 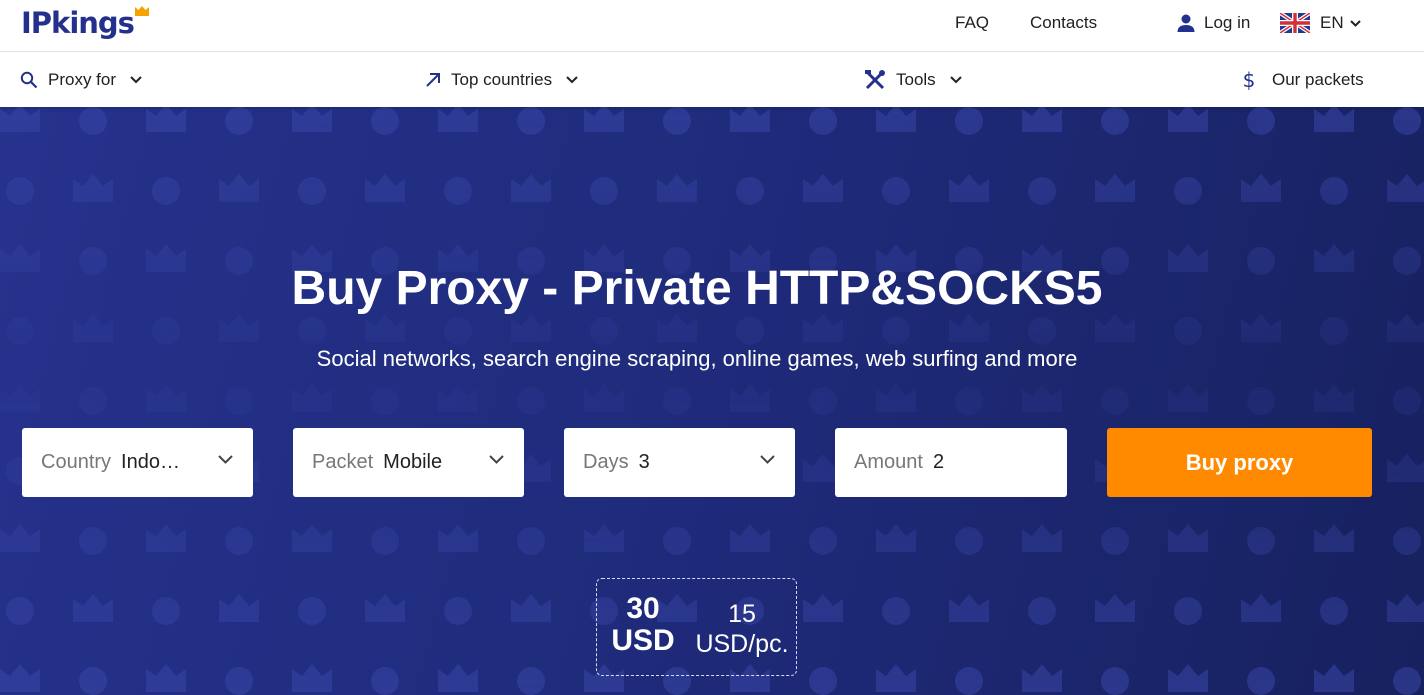 What do you see at coordinates (1186, 23) in the screenshot?
I see `user-icon` at bounding box center [1186, 23].